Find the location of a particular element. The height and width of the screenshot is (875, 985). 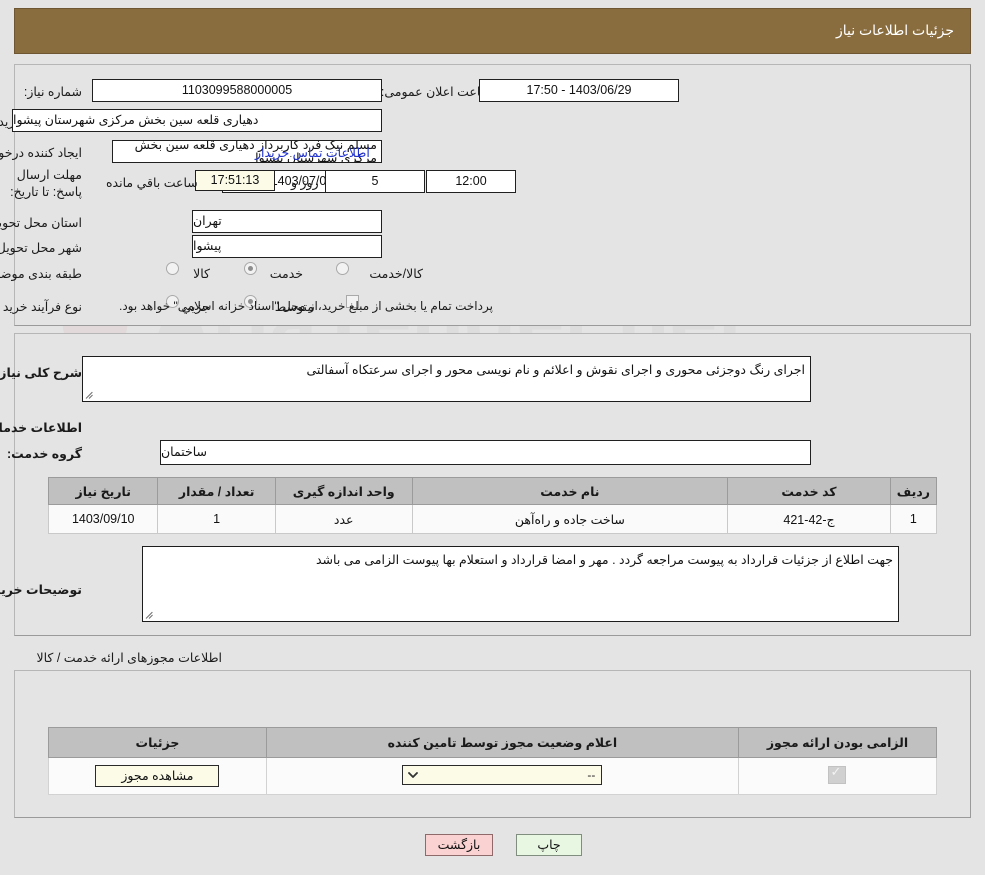

province-label: استان محل تحویل: is located at coordinates (41, 223).